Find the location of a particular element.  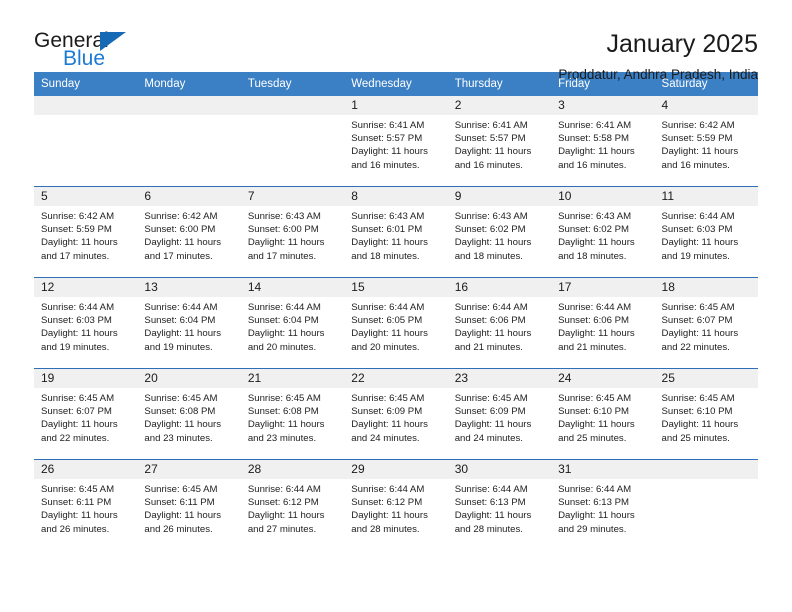

day-number: 28 is located at coordinates (292, 469).